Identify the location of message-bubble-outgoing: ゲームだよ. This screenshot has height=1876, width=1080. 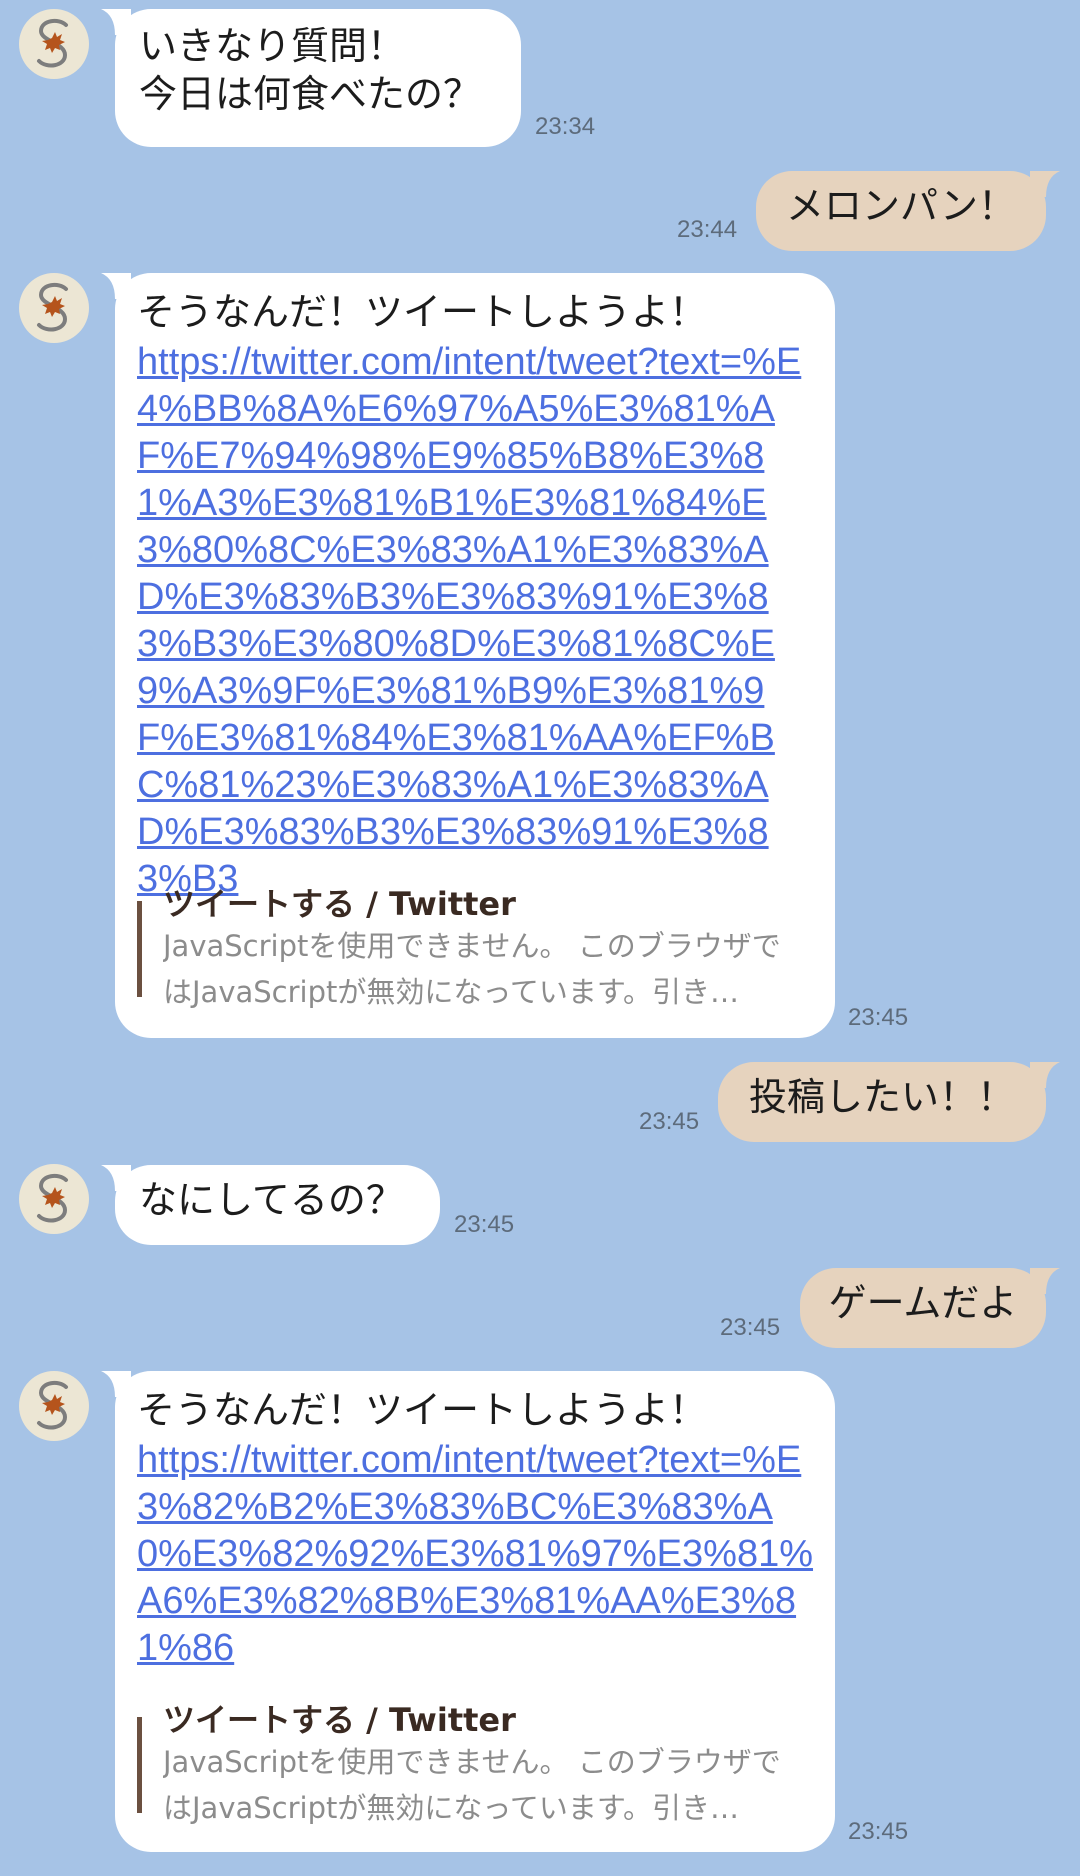
(930, 1308).